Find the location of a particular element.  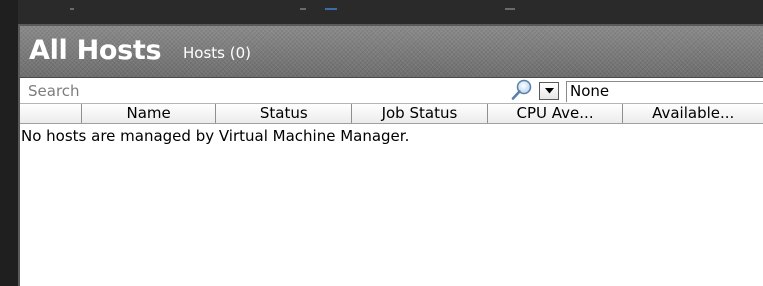

chevron-down-icon is located at coordinates (549, 91).